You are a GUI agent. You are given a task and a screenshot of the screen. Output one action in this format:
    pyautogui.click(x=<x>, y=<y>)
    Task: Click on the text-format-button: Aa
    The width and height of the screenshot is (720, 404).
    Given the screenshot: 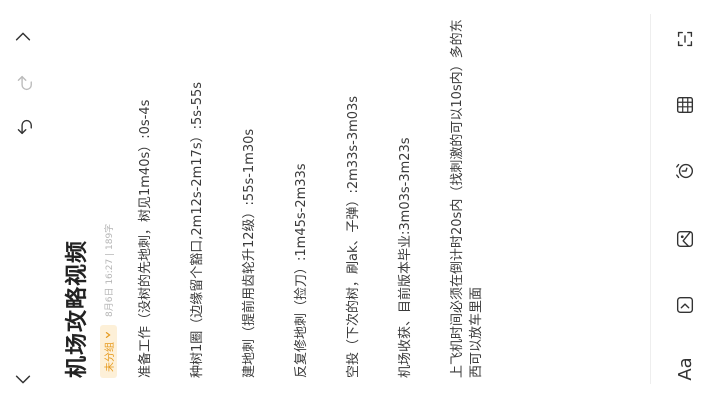 What is the action you would take?
    pyautogui.click(x=685, y=369)
    